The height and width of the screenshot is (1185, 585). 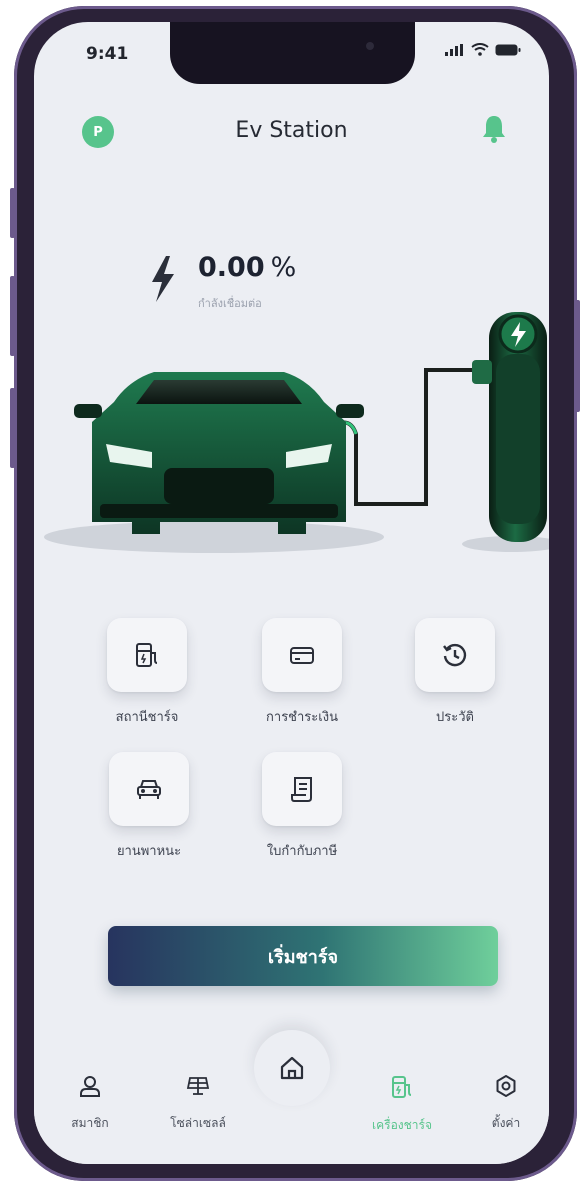 What do you see at coordinates (402, 1087) in the screenshot?
I see `charger-icon` at bounding box center [402, 1087].